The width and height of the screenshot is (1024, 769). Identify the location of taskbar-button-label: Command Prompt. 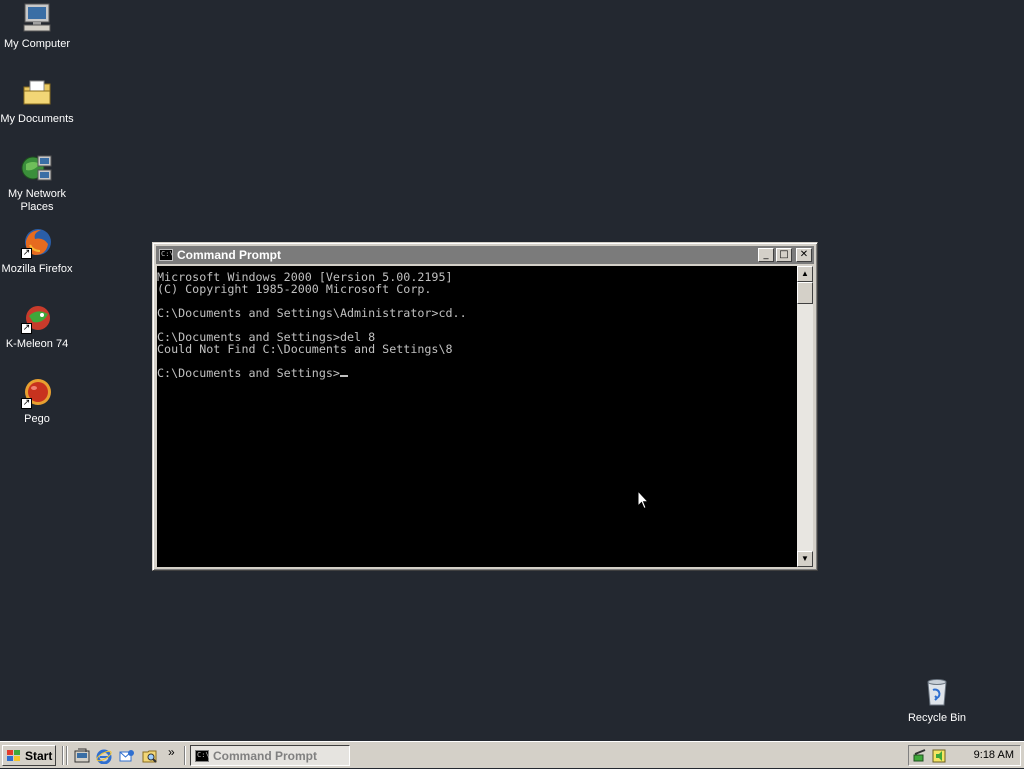
(265, 755).